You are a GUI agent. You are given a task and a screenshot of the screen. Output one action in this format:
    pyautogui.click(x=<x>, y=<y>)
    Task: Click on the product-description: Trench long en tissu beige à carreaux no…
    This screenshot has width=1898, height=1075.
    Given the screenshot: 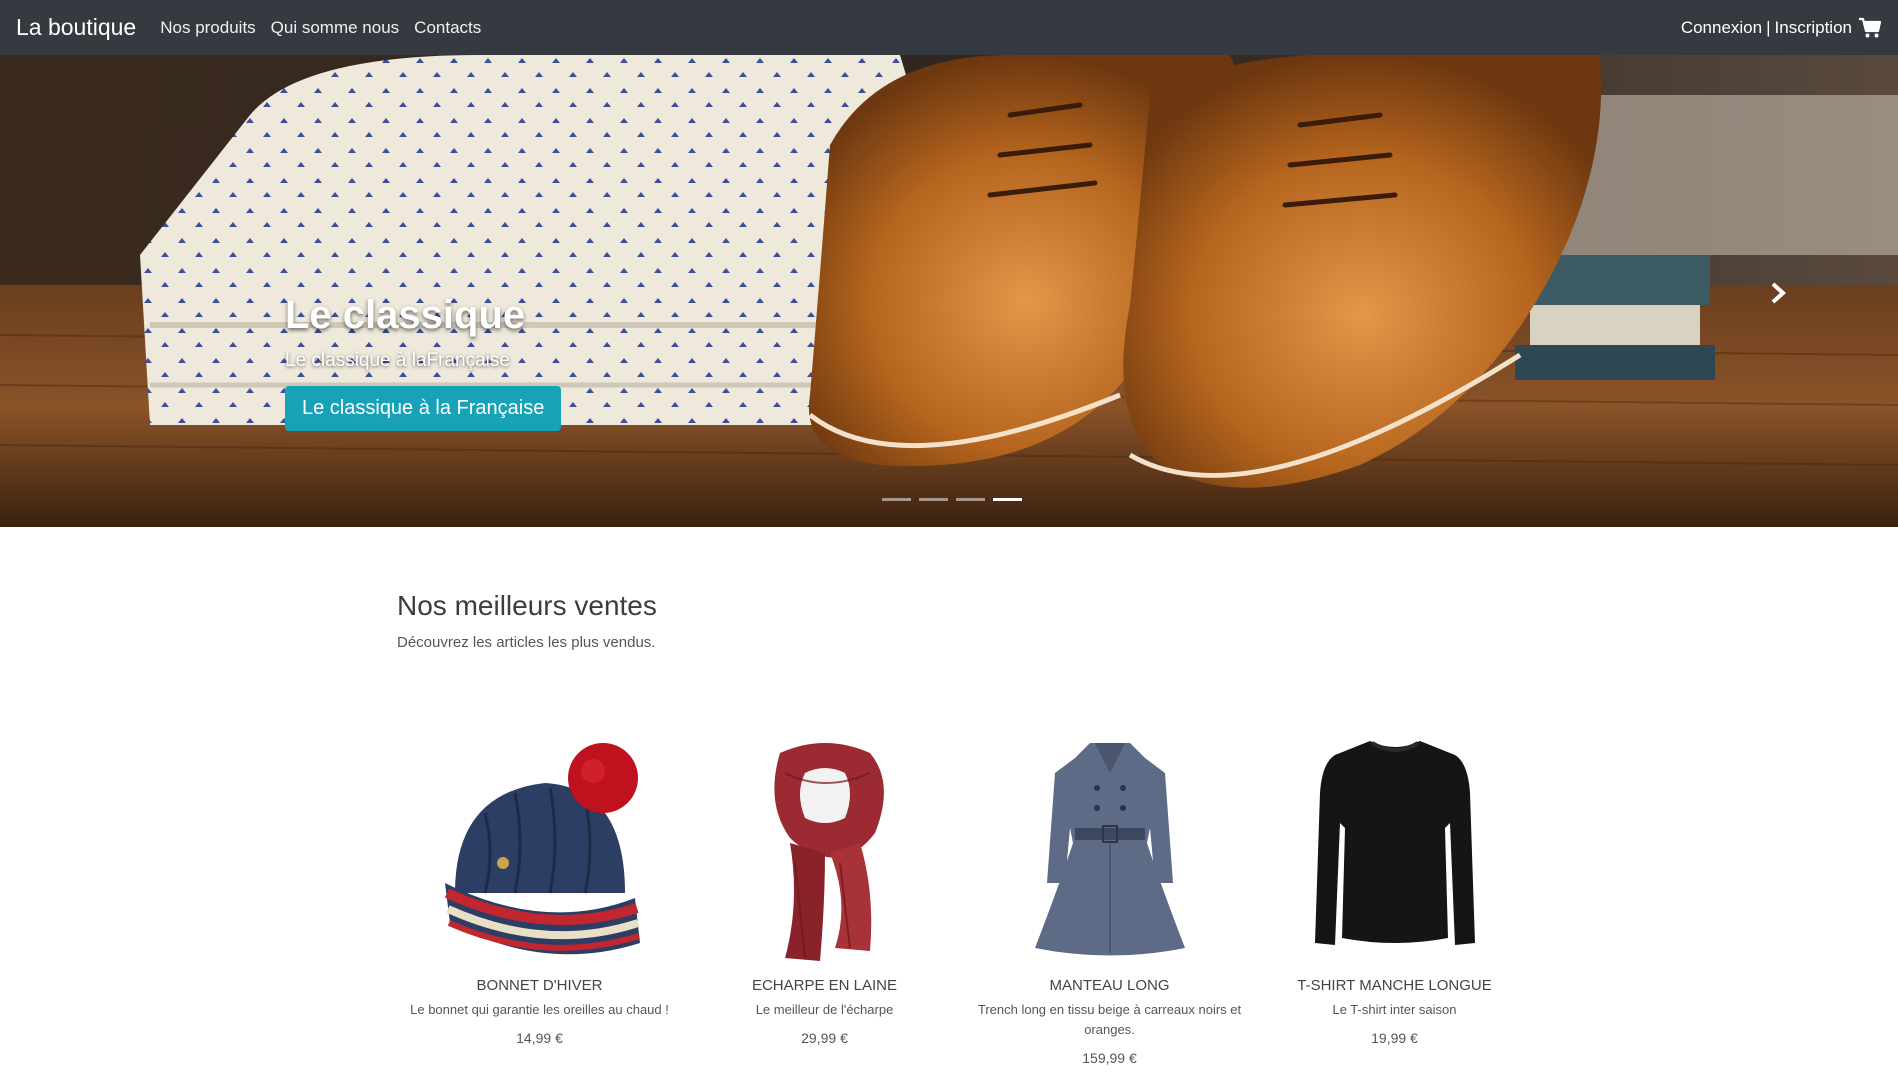 What is the action you would take?
    pyautogui.click(x=1109, y=1019)
    